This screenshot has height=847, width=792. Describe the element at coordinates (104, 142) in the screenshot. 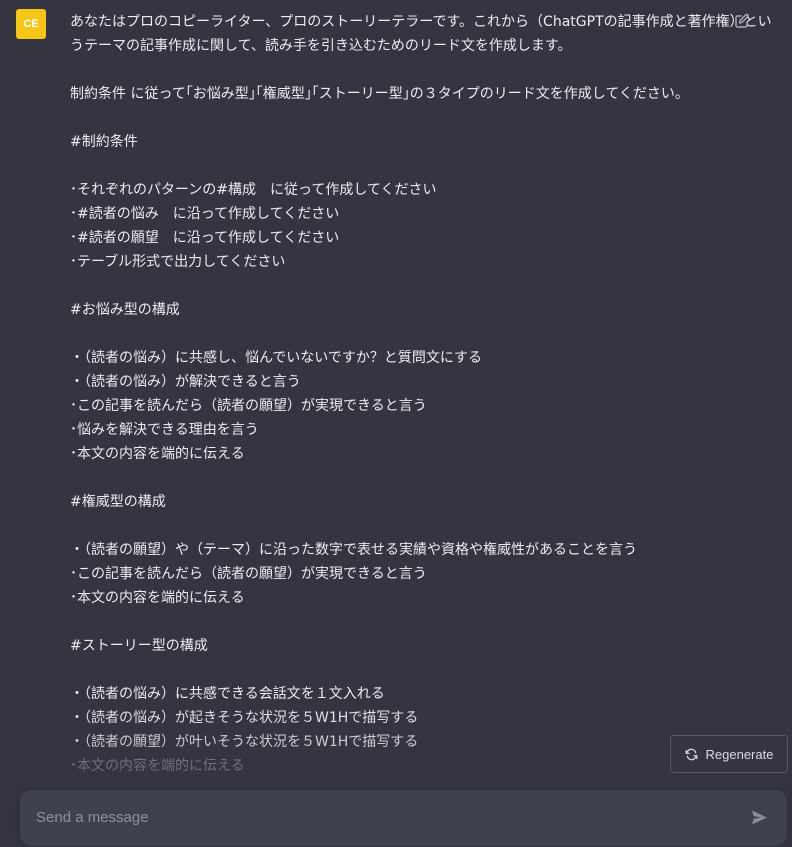

I see `message-line: #制約条件` at that location.